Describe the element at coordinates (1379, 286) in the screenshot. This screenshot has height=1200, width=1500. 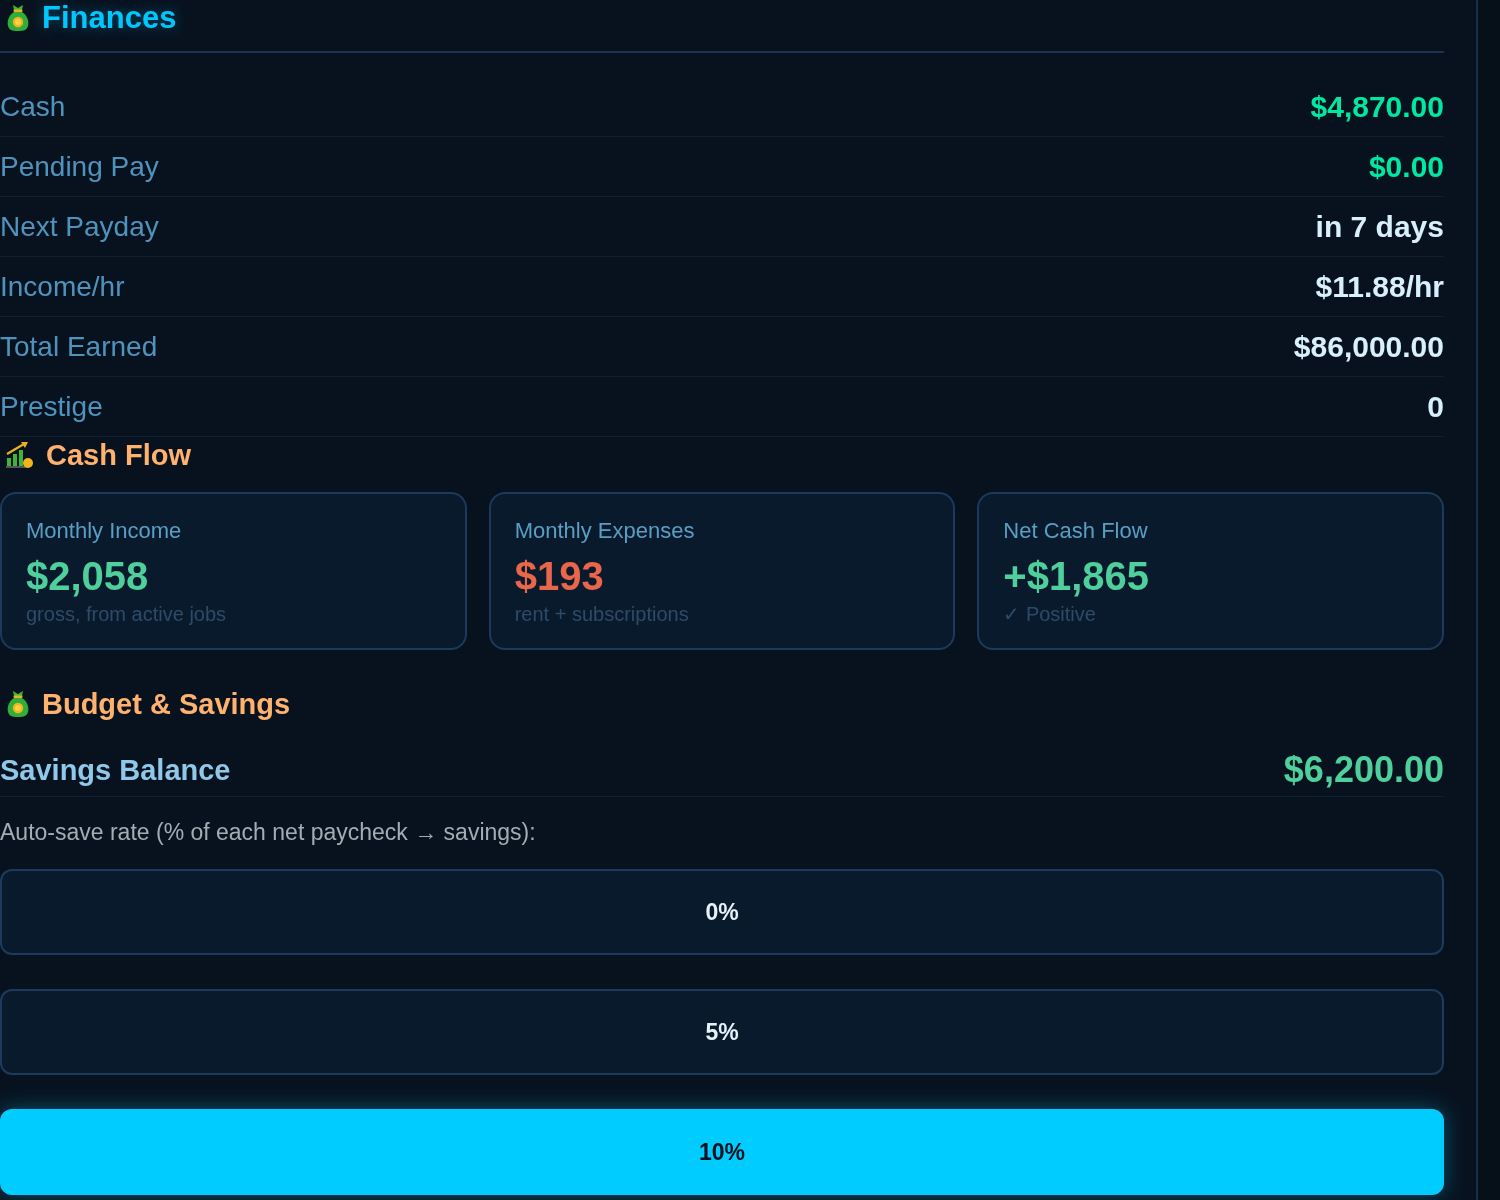
I see `stat-value: $11.88/hr` at that location.